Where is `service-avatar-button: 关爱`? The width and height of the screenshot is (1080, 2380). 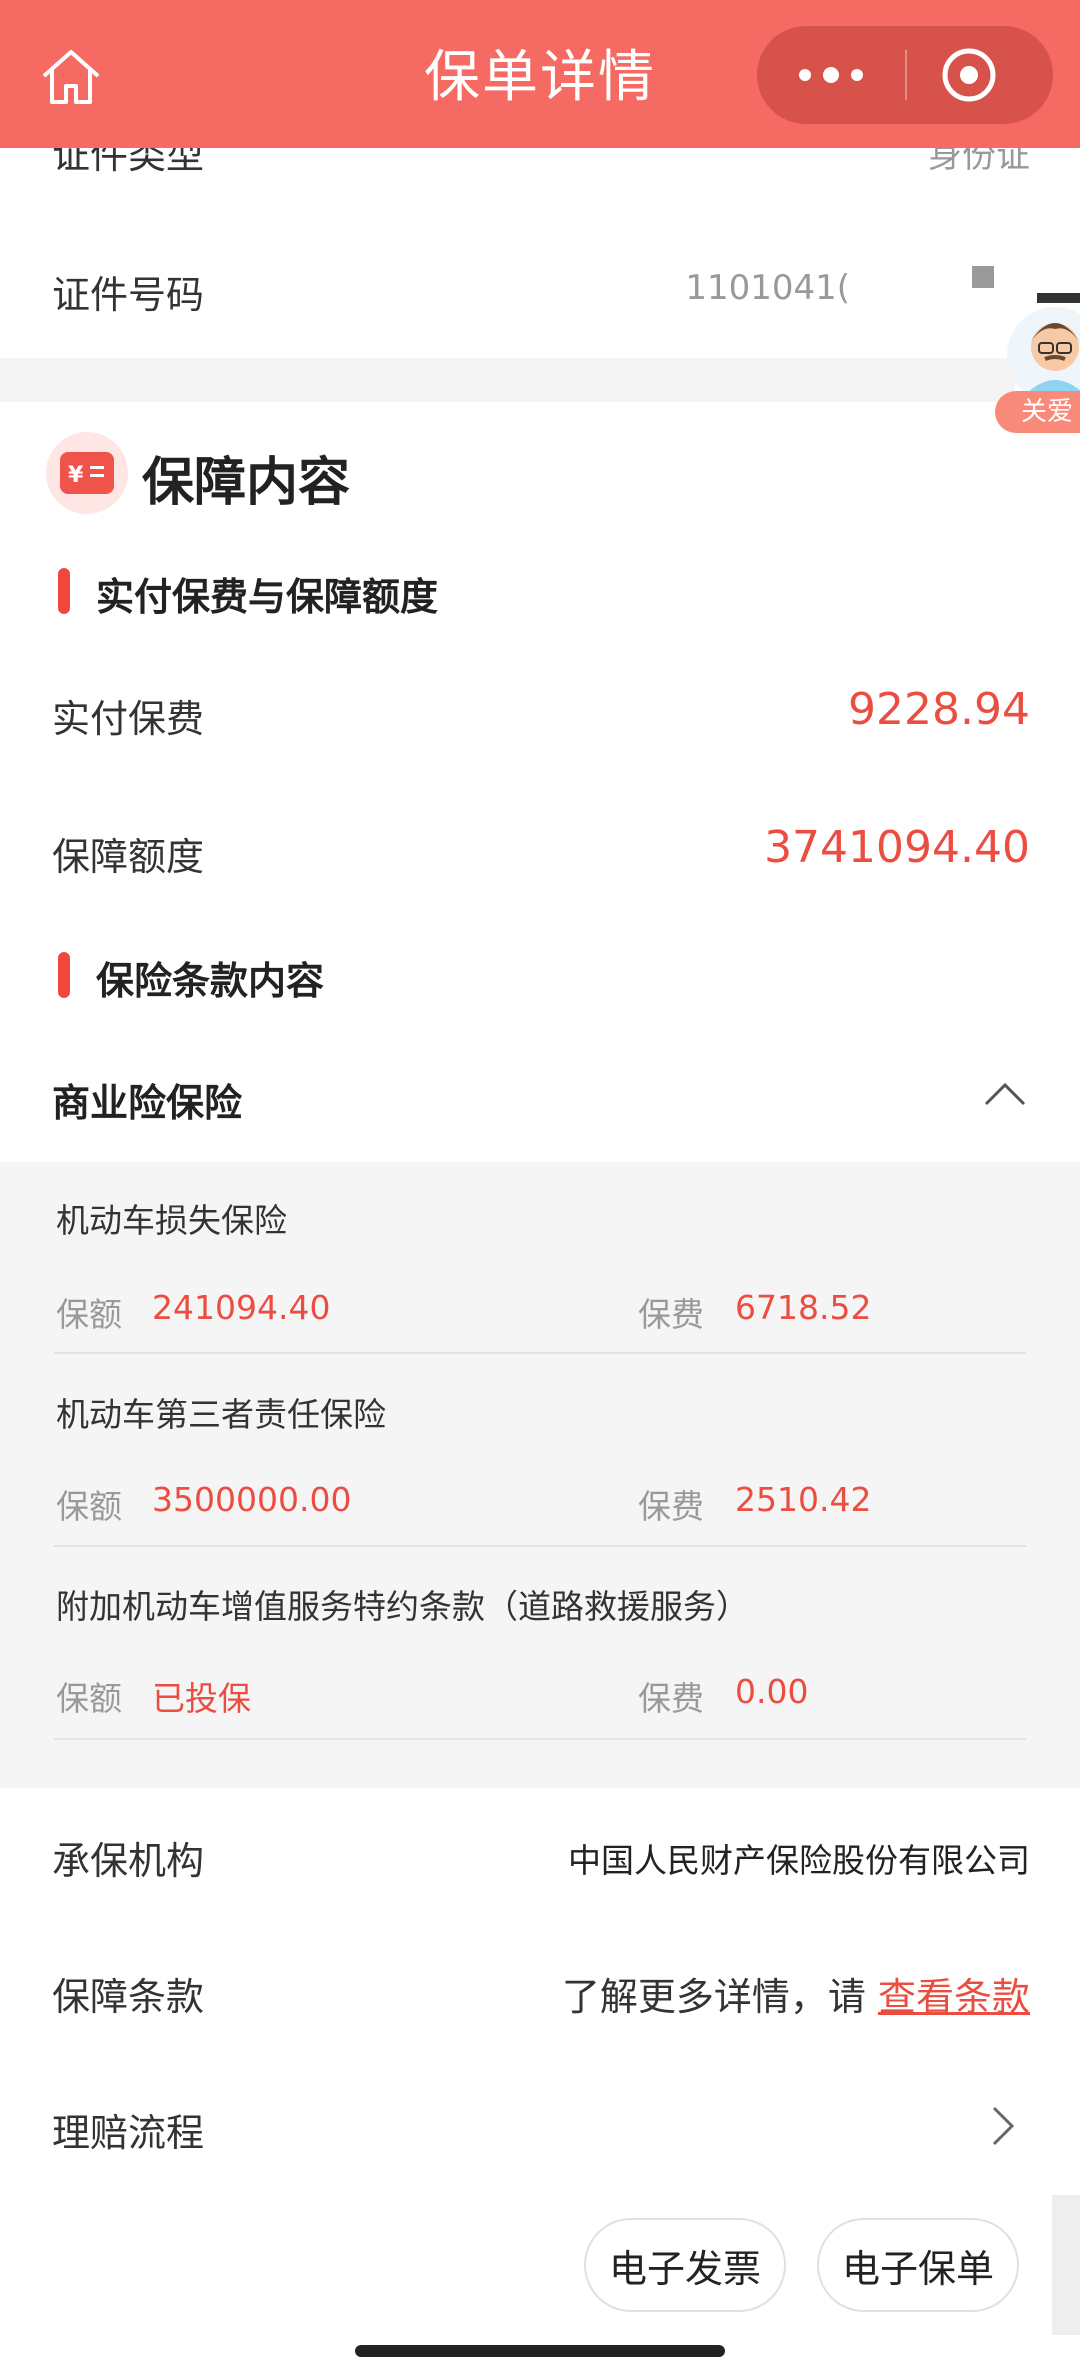 service-avatar-button: 关爱 is located at coordinates (1037, 362).